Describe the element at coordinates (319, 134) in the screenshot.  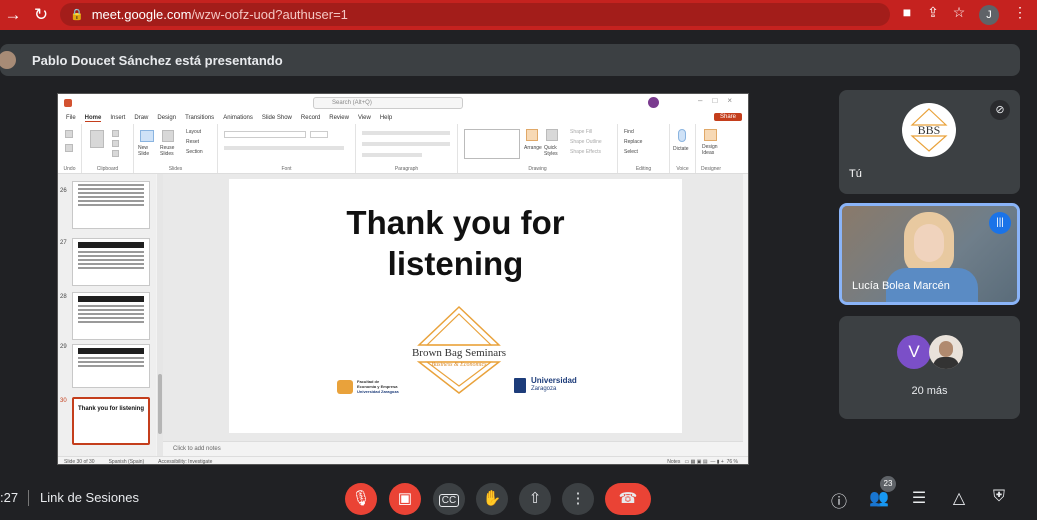
I see `font-size-box` at that location.